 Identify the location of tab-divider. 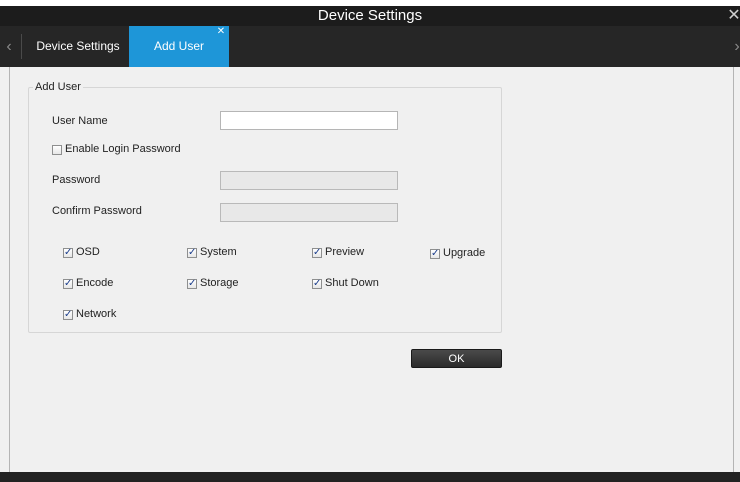
(21, 46).